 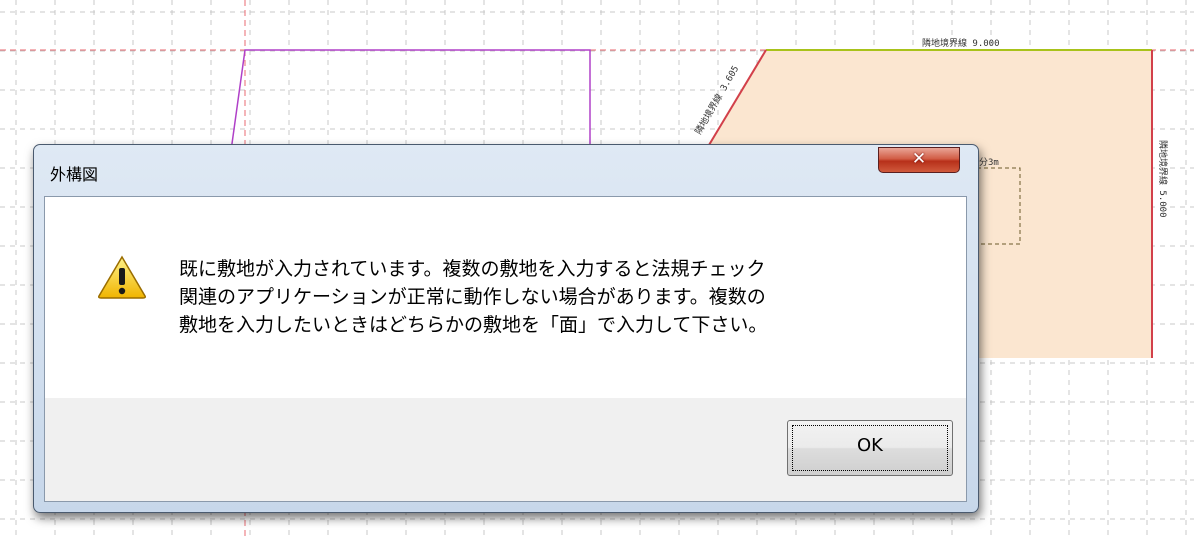 I want to click on dialog-title: 外構図, so click(x=74, y=174).